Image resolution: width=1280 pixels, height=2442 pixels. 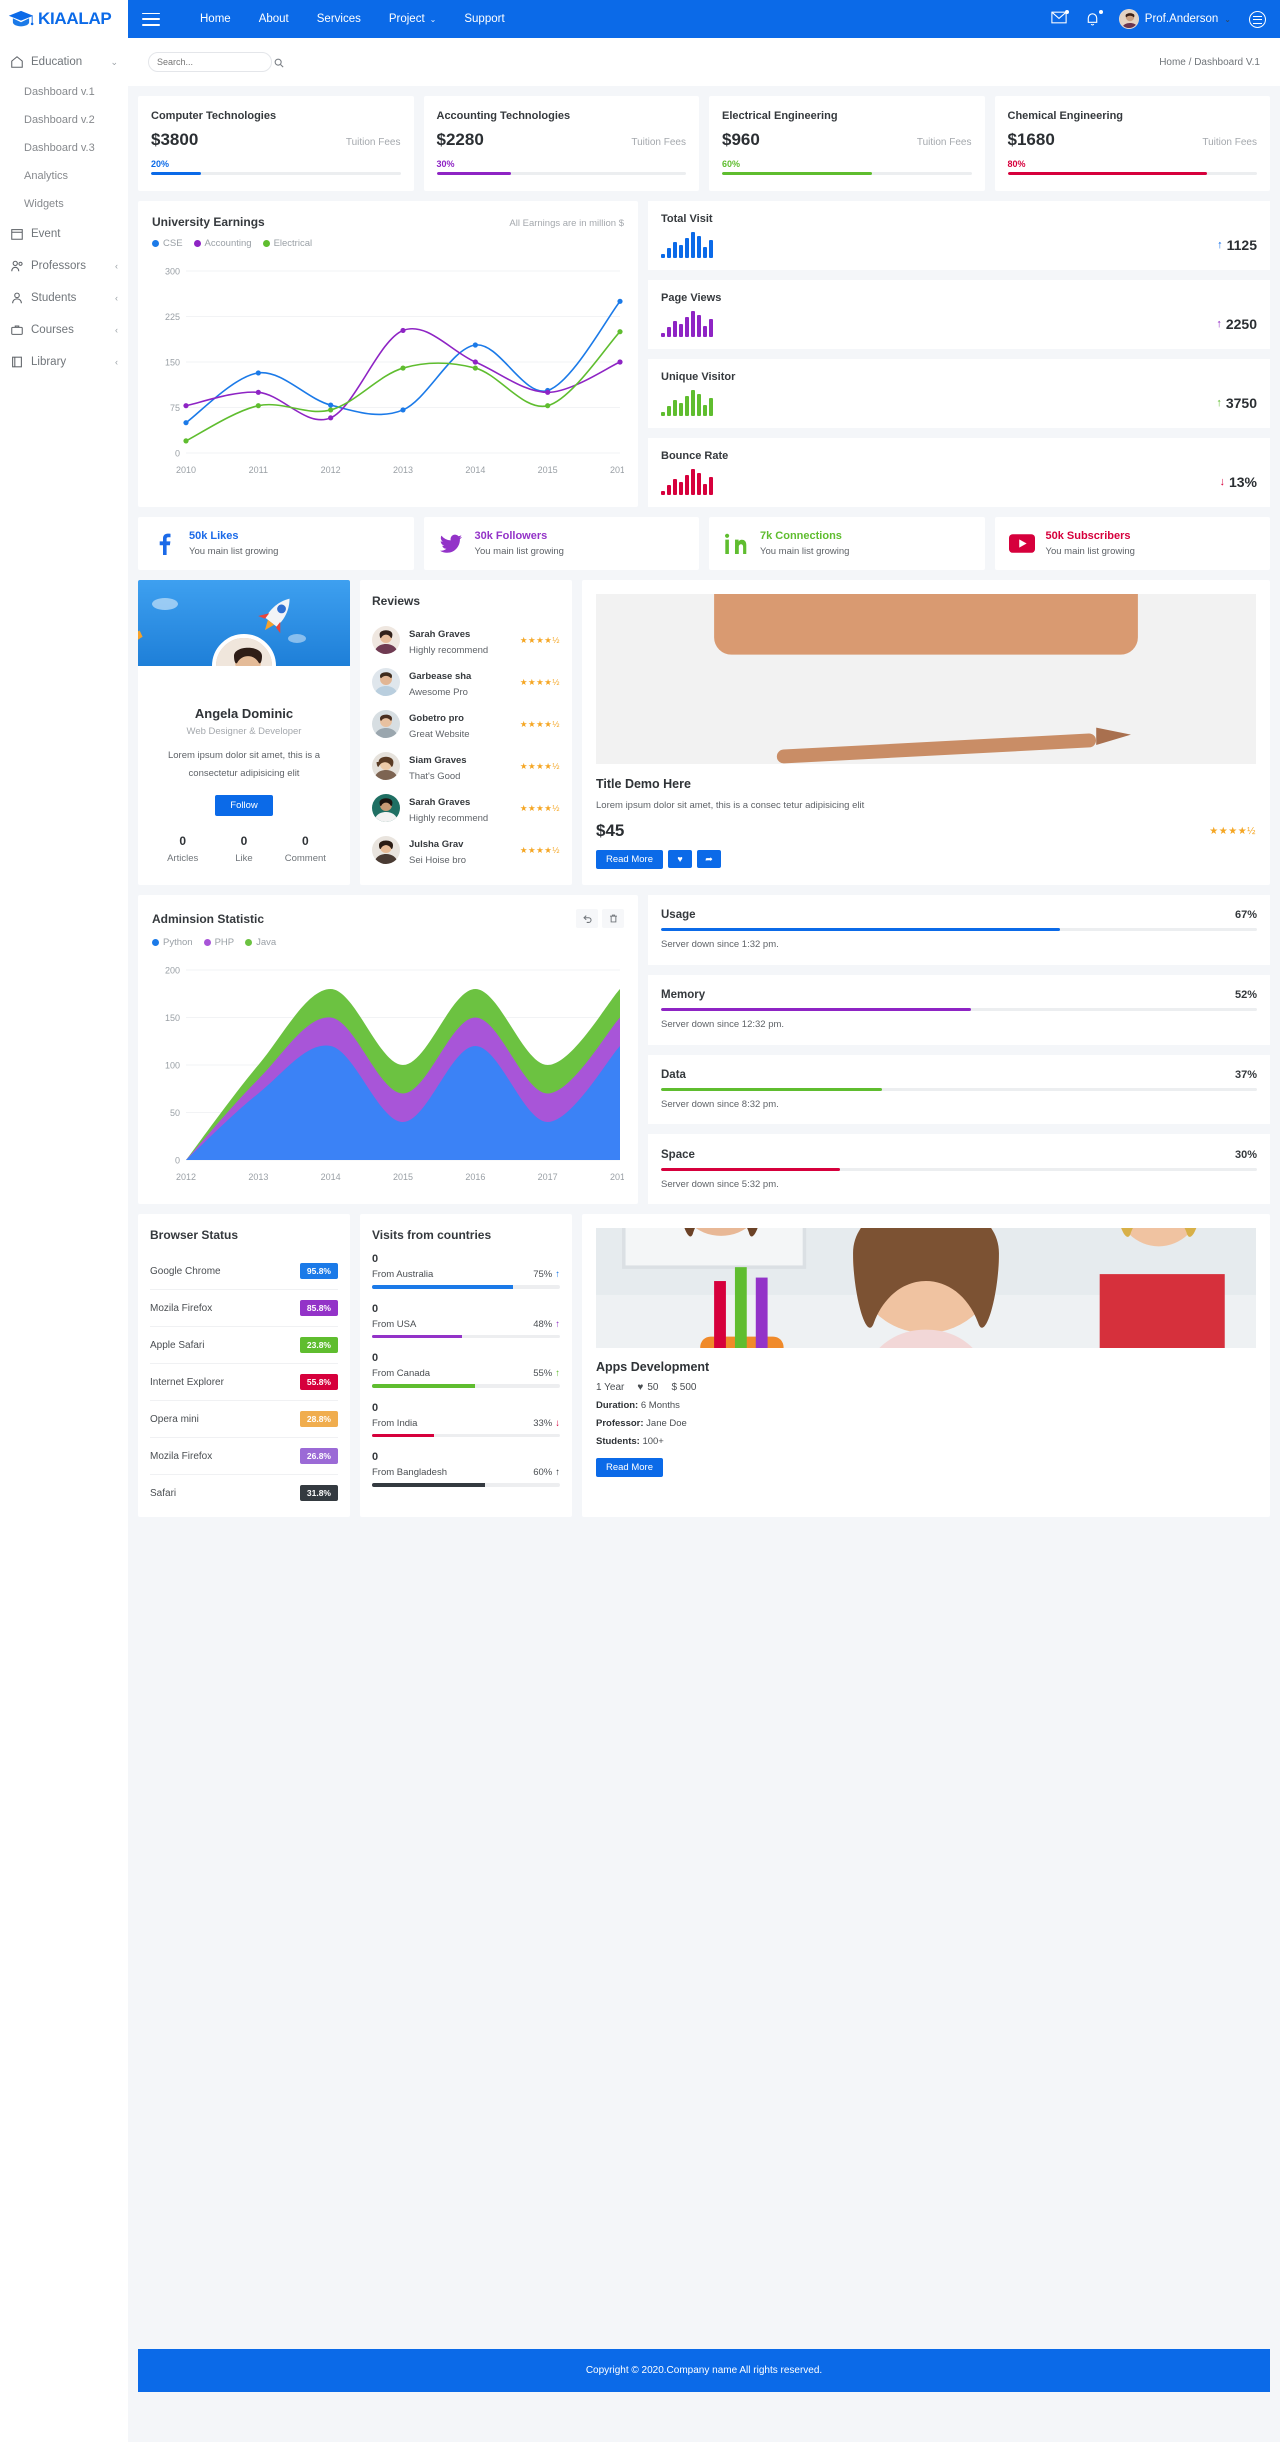 What do you see at coordinates (1132, 543) in the screenshot?
I see `social-card-youtube: 50k Subscribers You main list growing` at bounding box center [1132, 543].